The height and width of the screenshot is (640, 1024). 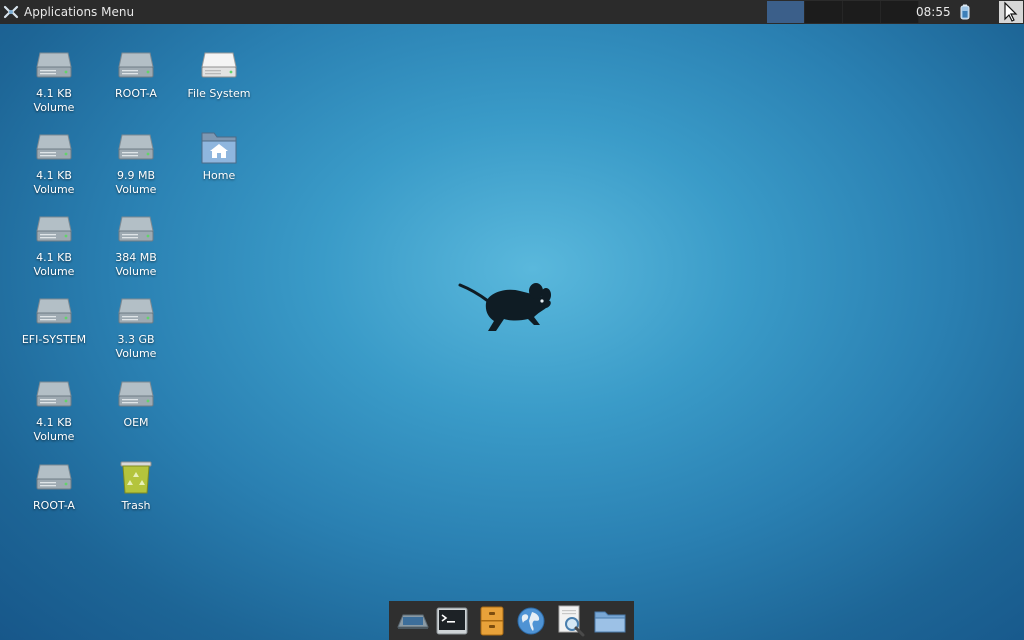 I want to click on show-desktop-icon, so click(x=413, y=621).